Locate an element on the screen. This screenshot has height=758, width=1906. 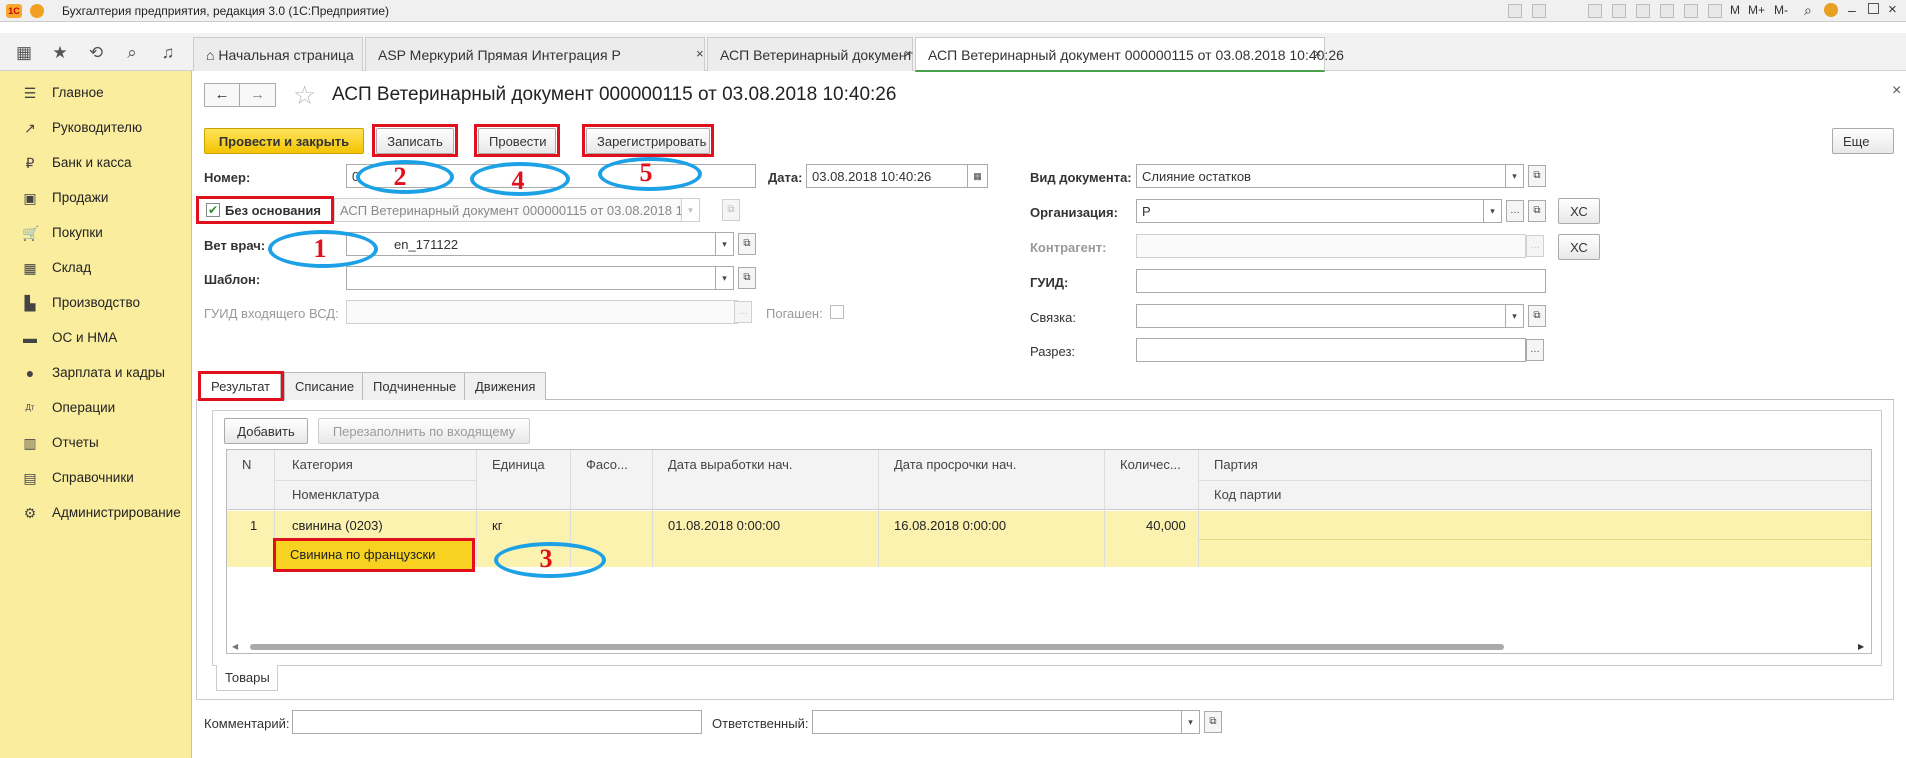
responsible-dropdown-icon: ▾ is located at coordinates (1191, 722).